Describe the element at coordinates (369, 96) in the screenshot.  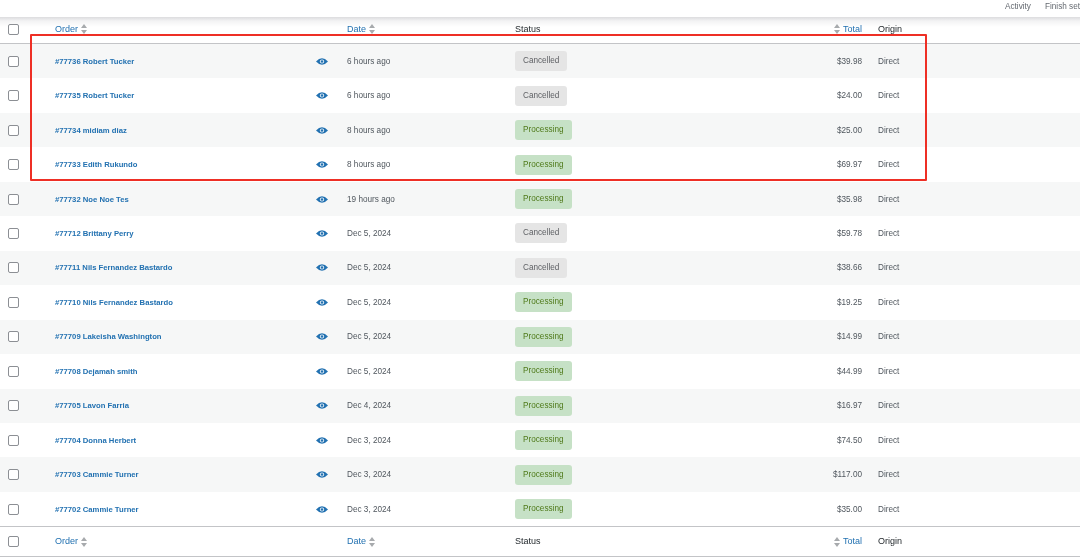
I see `order-date: 6 hours ago` at that location.